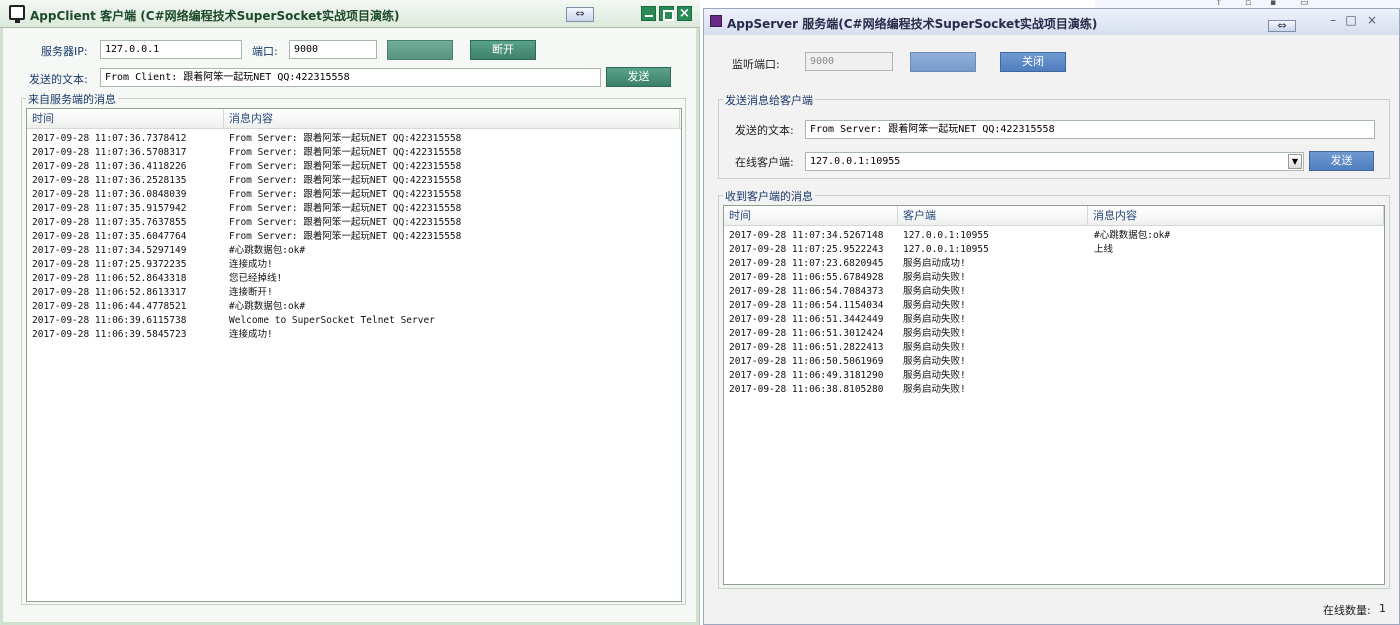  What do you see at coordinates (806, 361) in the screenshot?
I see `table-cell: 2017-09-28 11:06:50.5061969` at bounding box center [806, 361].